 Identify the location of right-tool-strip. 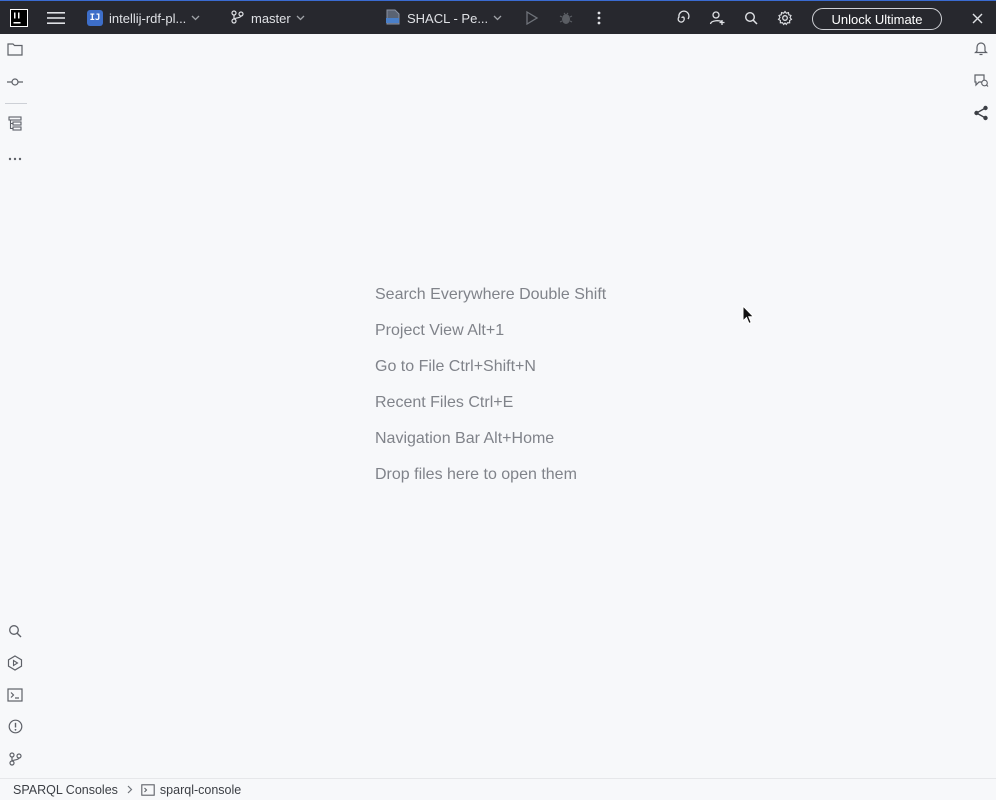
(981, 406).